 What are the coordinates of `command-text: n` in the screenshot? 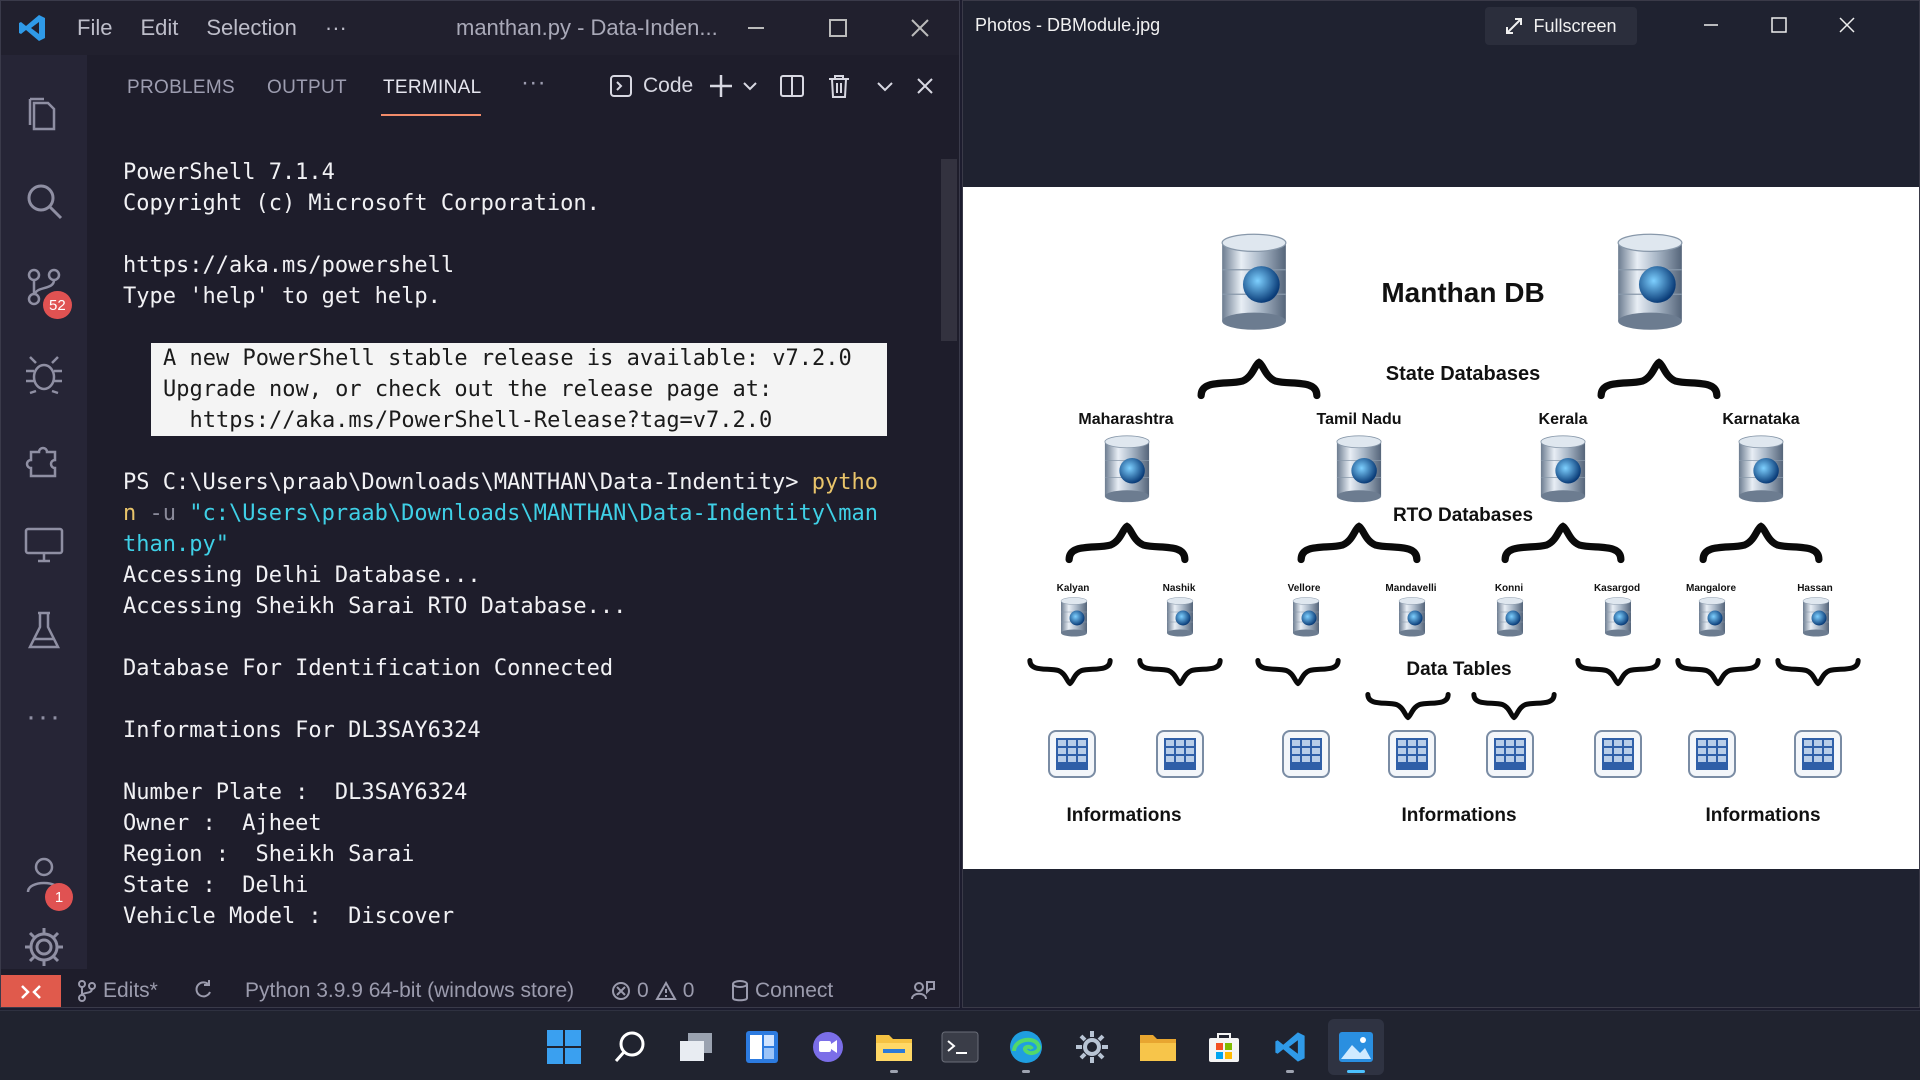 It's located at (130, 513).